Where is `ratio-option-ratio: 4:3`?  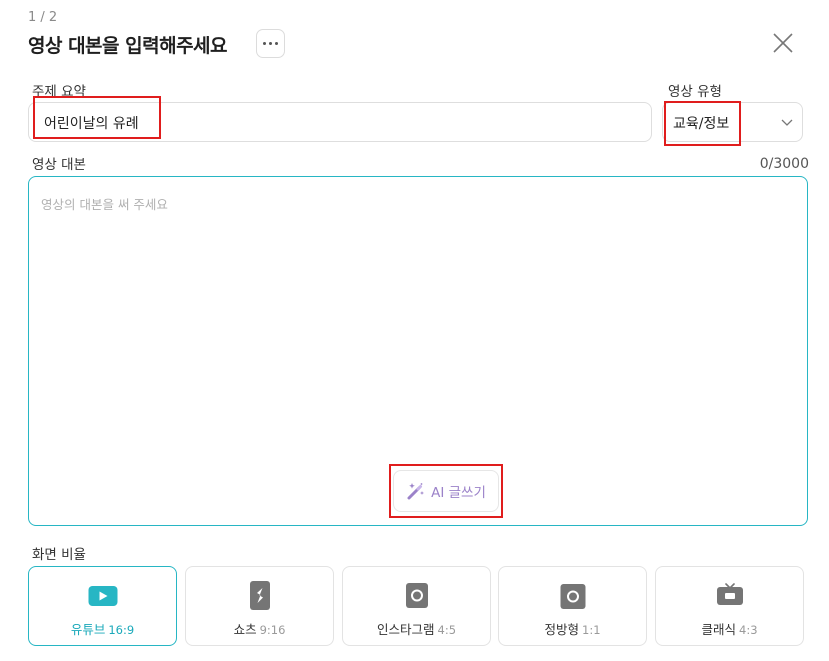 ratio-option-ratio: 4:3 is located at coordinates (748, 630).